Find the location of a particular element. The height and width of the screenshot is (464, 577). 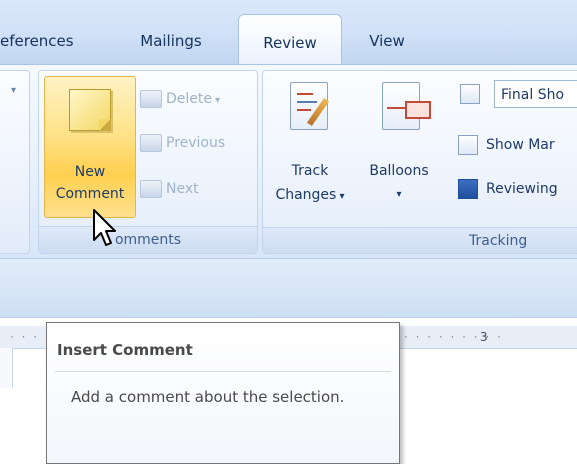

previous-comment-icon is located at coordinates (151, 143).